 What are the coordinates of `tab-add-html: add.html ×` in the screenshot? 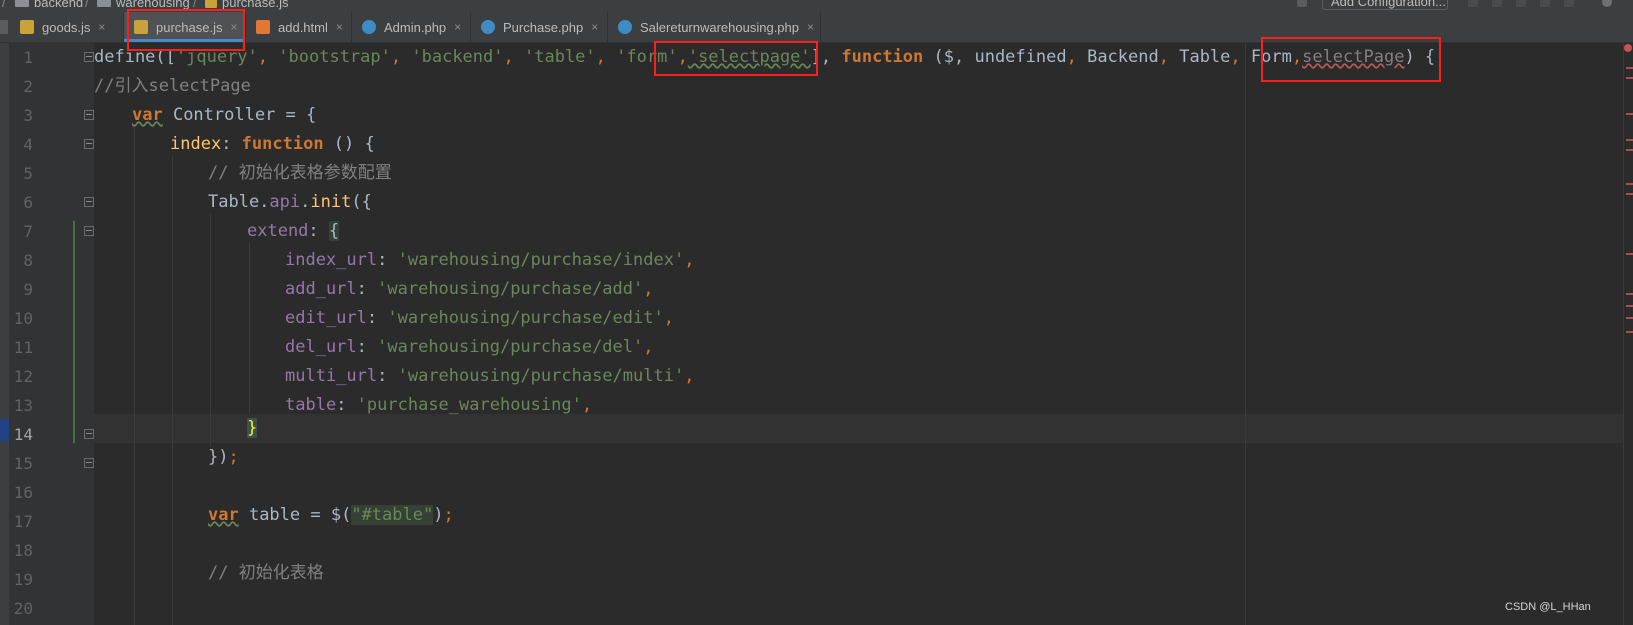 It's located at (299, 27).